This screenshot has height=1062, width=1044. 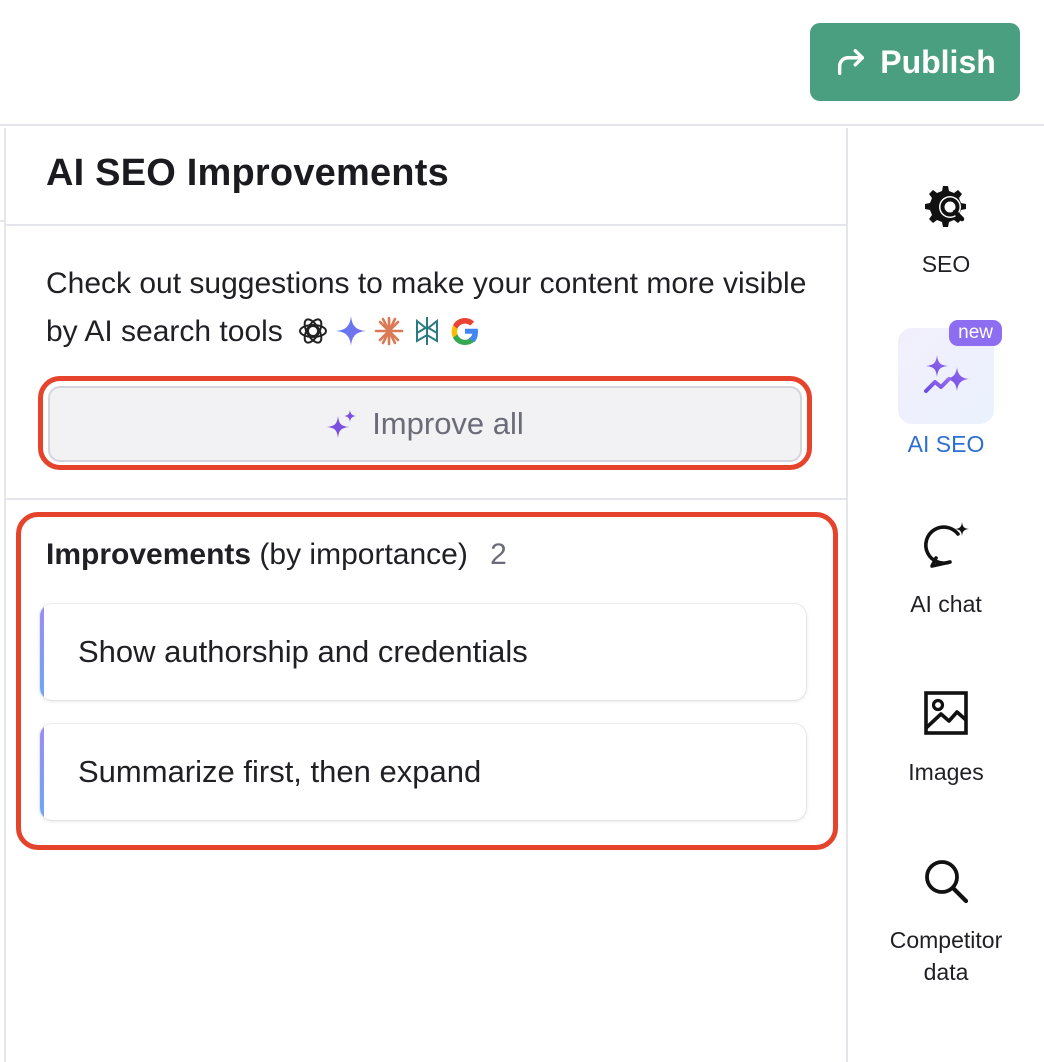 I want to click on sidebar-item-label-line2: data, so click(x=946, y=972).